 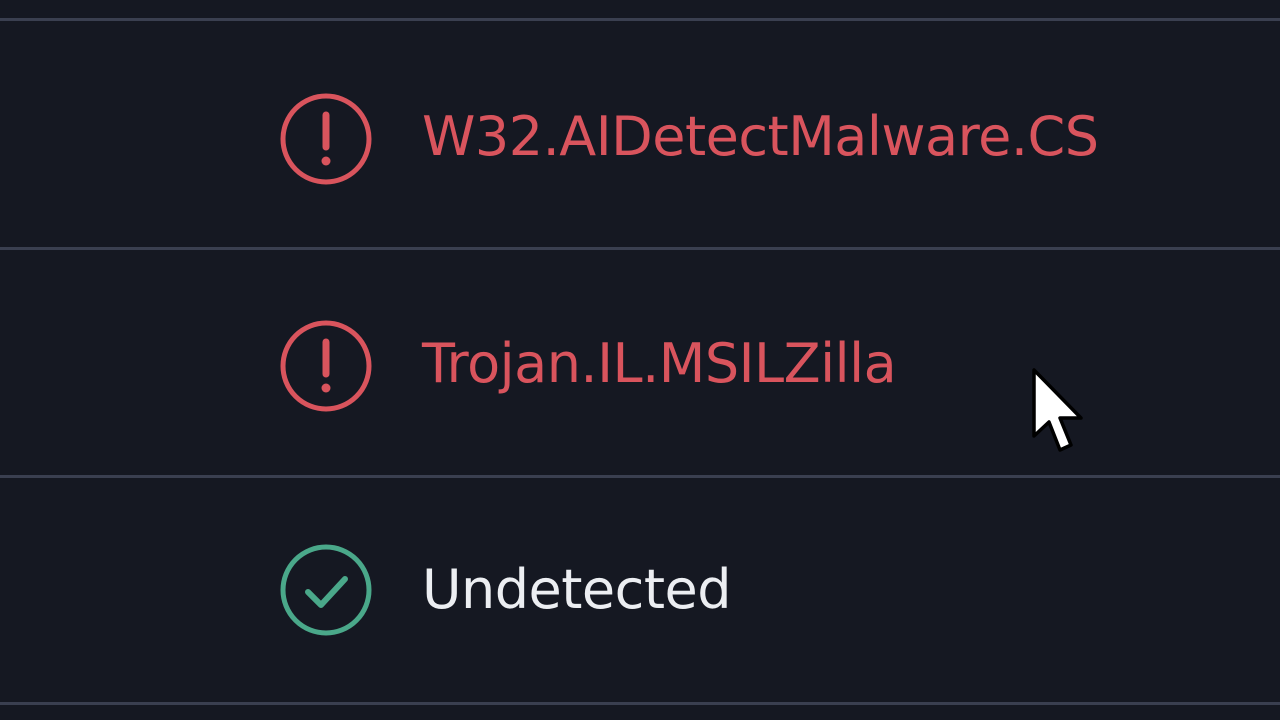 I want to click on check-circle-icon, so click(x=326, y=590).